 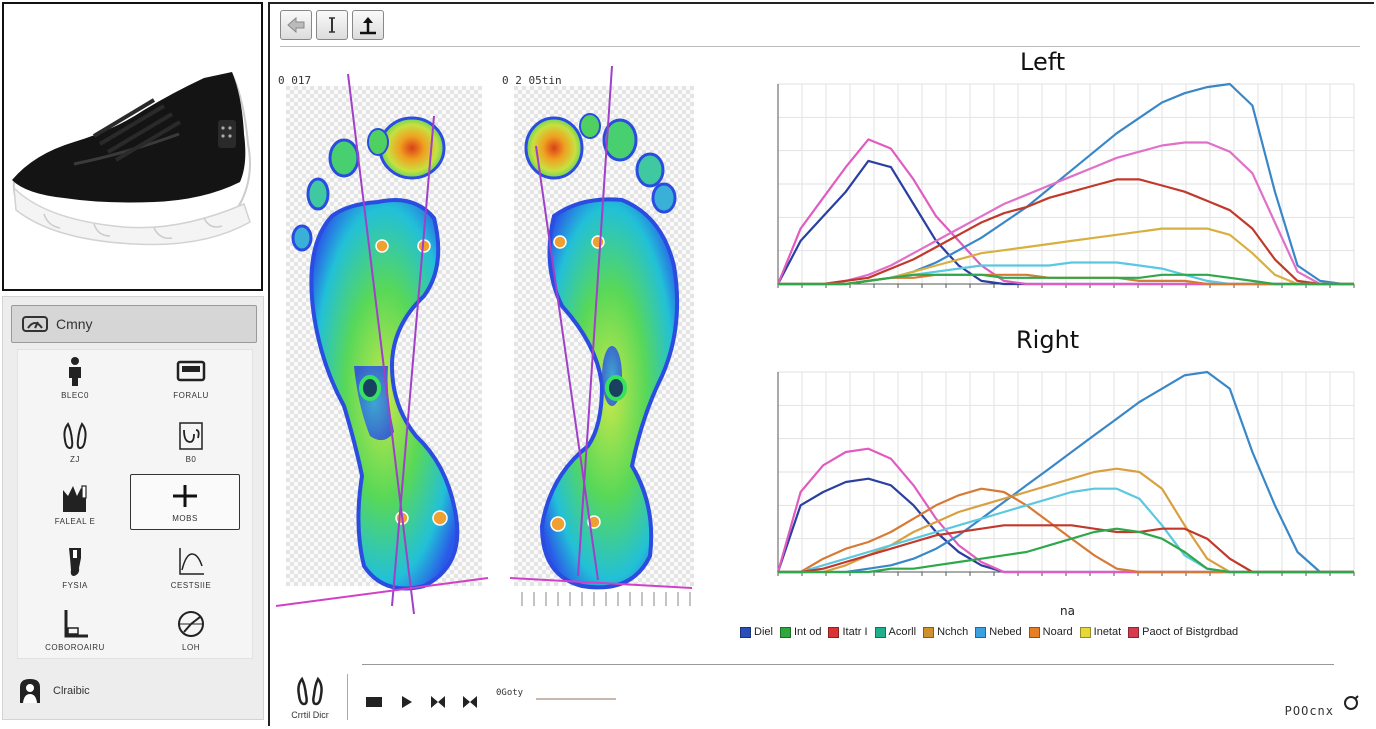 I want to click on platform-icon, so click(x=191, y=371).